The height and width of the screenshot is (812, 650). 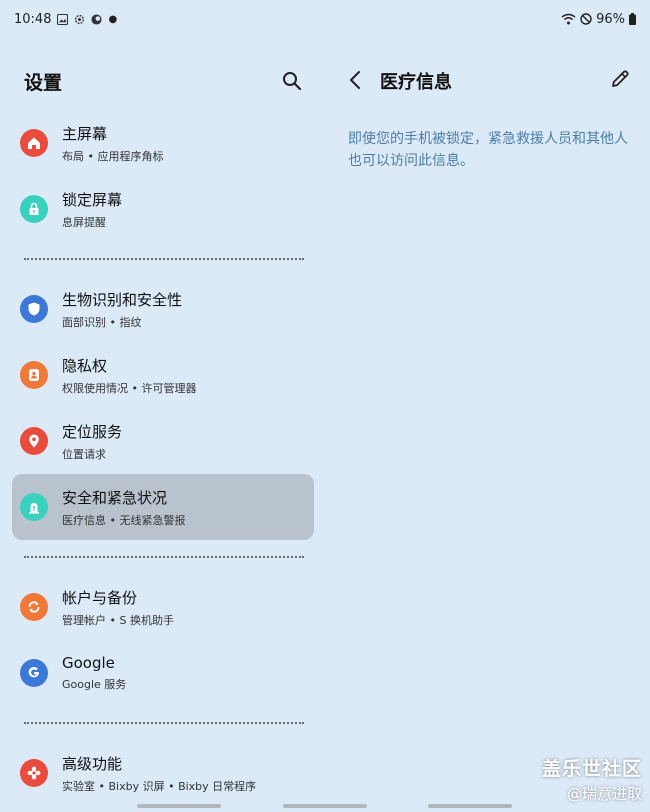 What do you see at coordinates (163, 607) in the screenshot?
I see `settings-item-accounts-backup: 帐户与备份 管理帐户 • S 换机助手` at bounding box center [163, 607].